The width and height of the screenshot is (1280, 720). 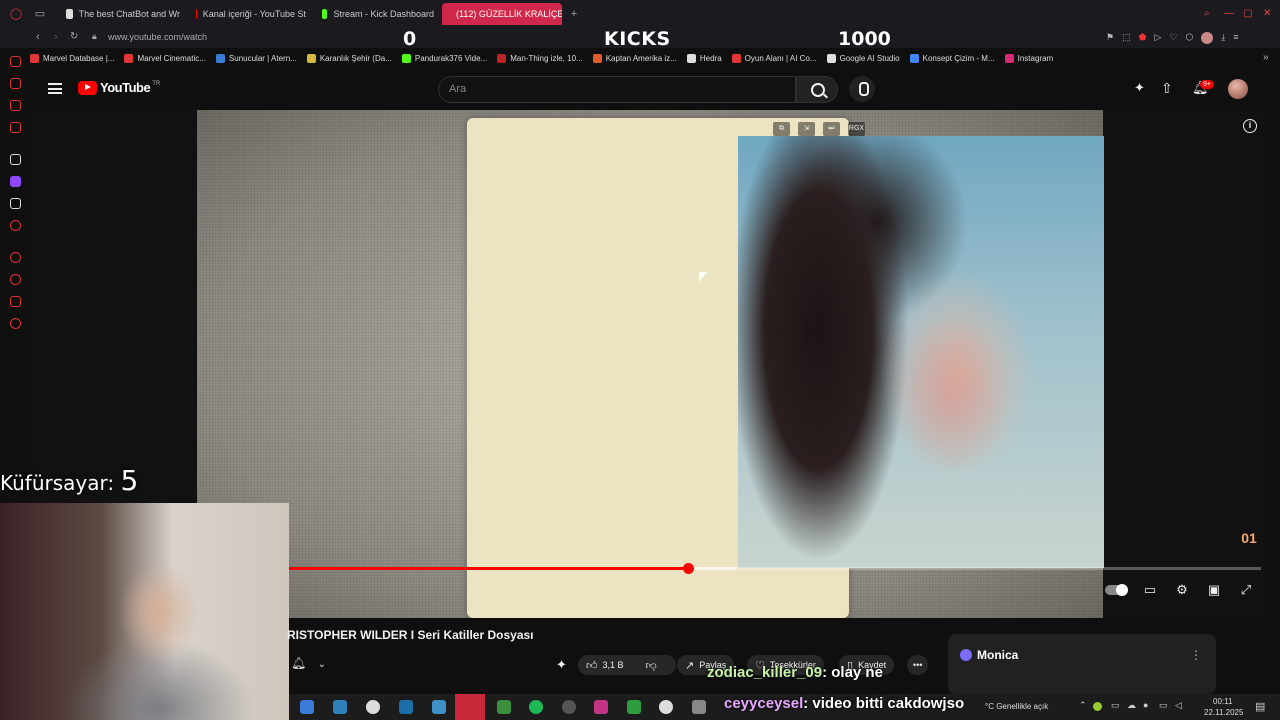 What do you see at coordinates (1028, 58) in the screenshot?
I see `bookmark-item: Instagram` at bounding box center [1028, 58].